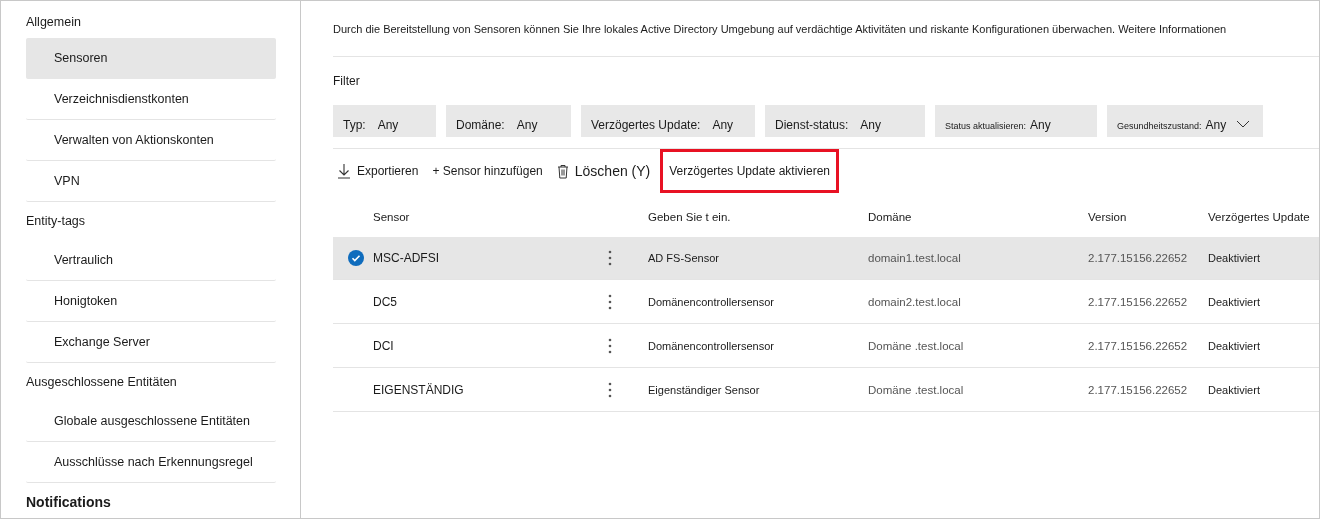 Image resolution: width=1320 pixels, height=519 pixels. What do you see at coordinates (508, 121) in the screenshot?
I see `filter-dropdown: Domäne: Any` at bounding box center [508, 121].